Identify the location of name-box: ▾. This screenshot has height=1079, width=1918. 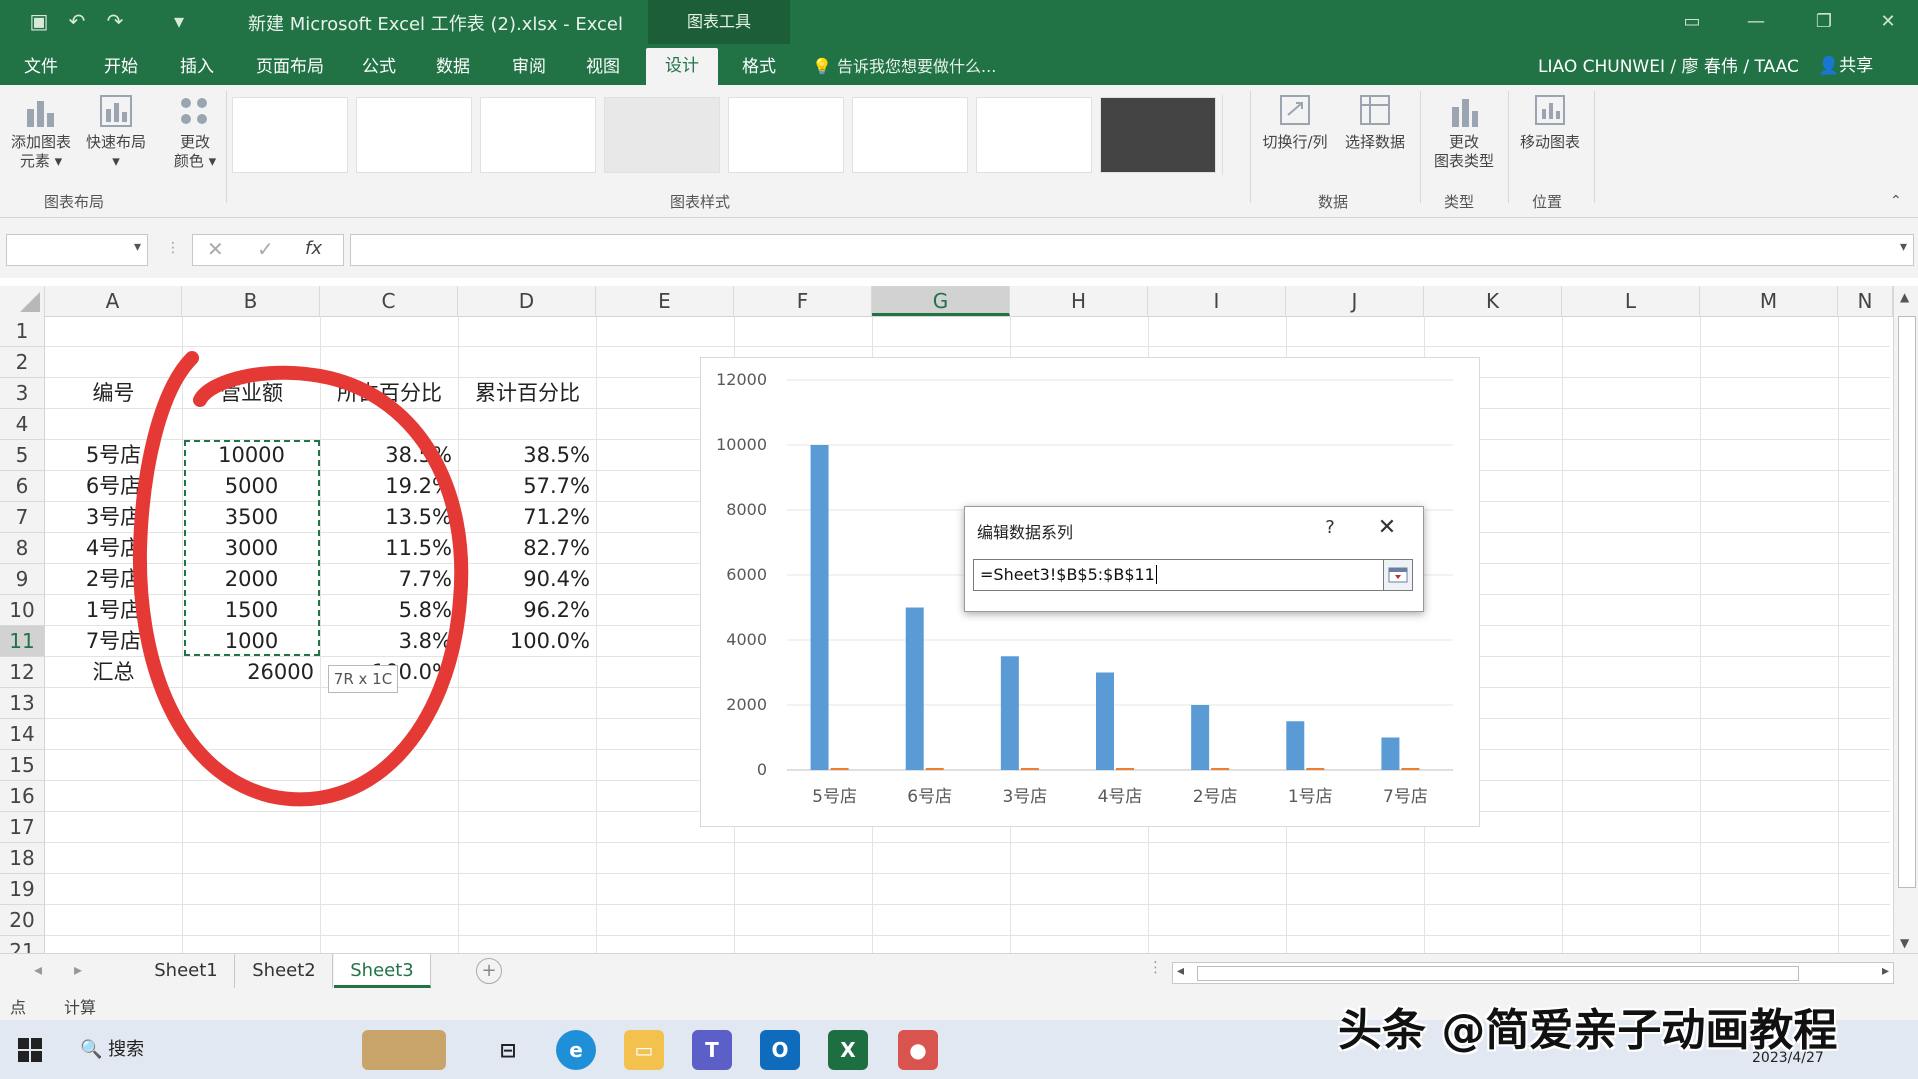
(77, 250).